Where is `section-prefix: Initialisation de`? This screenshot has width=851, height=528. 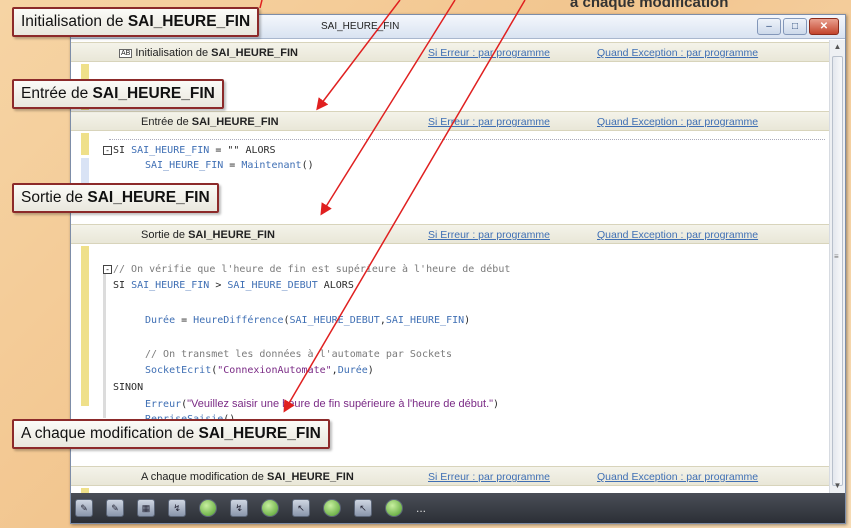
section-prefix: Initialisation de is located at coordinates (173, 53).